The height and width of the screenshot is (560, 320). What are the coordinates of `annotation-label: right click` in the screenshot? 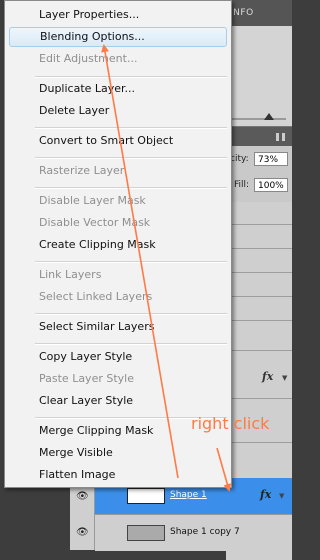 It's located at (230, 423).